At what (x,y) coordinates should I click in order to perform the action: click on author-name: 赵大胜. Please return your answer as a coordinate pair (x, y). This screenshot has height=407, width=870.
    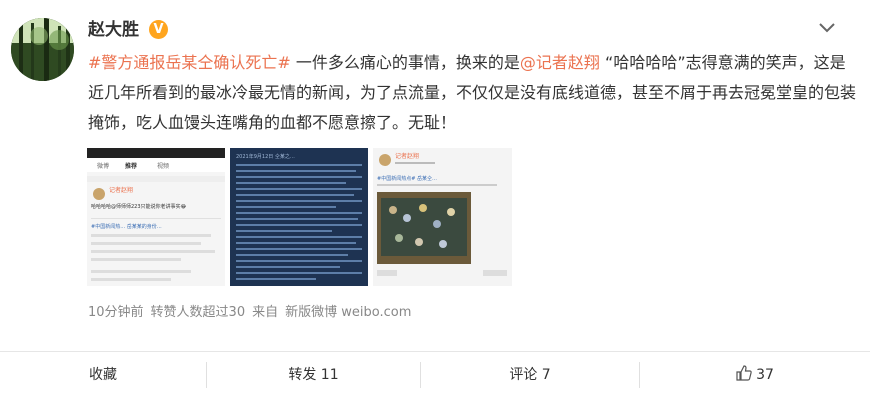
    Looking at the image, I should click on (113, 30).